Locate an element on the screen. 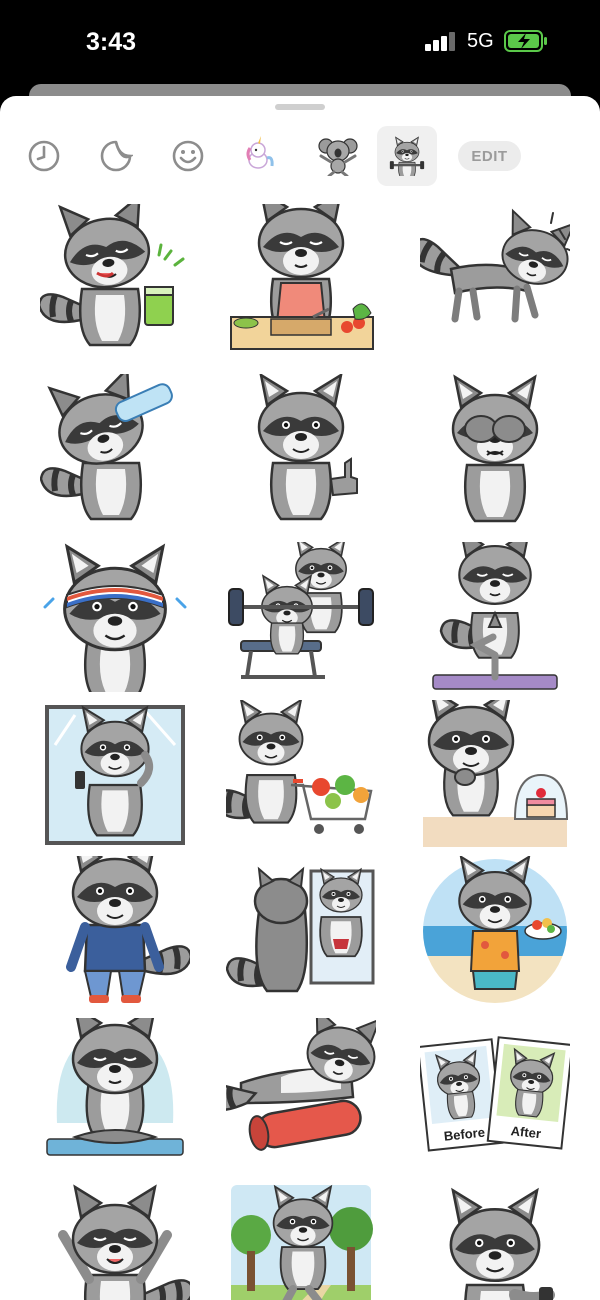 Image resolution: width=600 pixels, height=1300 pixels. tab-emoji is located at coordinates (188, 156).